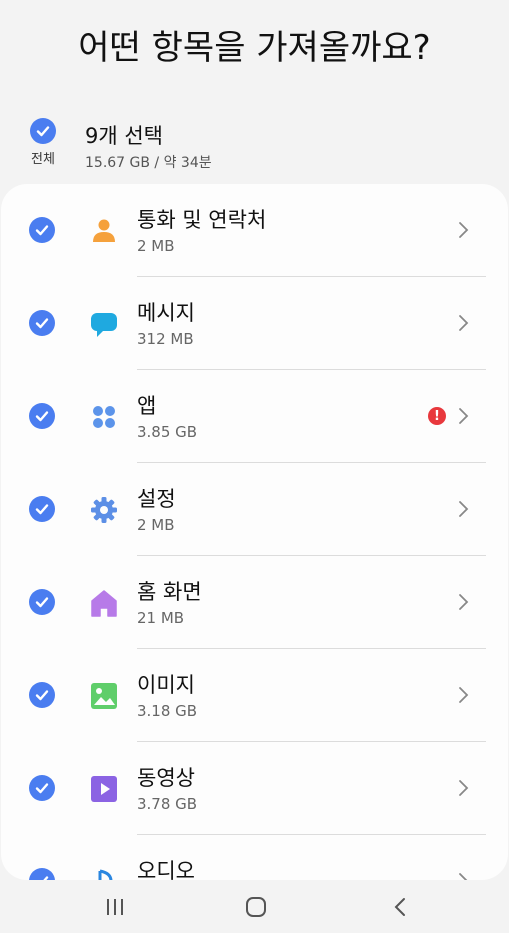 This screenshot has width=509, height=933. What do you see at coordinates (165, 339) in the screenshot?
I see `item-size: 312 MB` at bounding box center [165, 339].